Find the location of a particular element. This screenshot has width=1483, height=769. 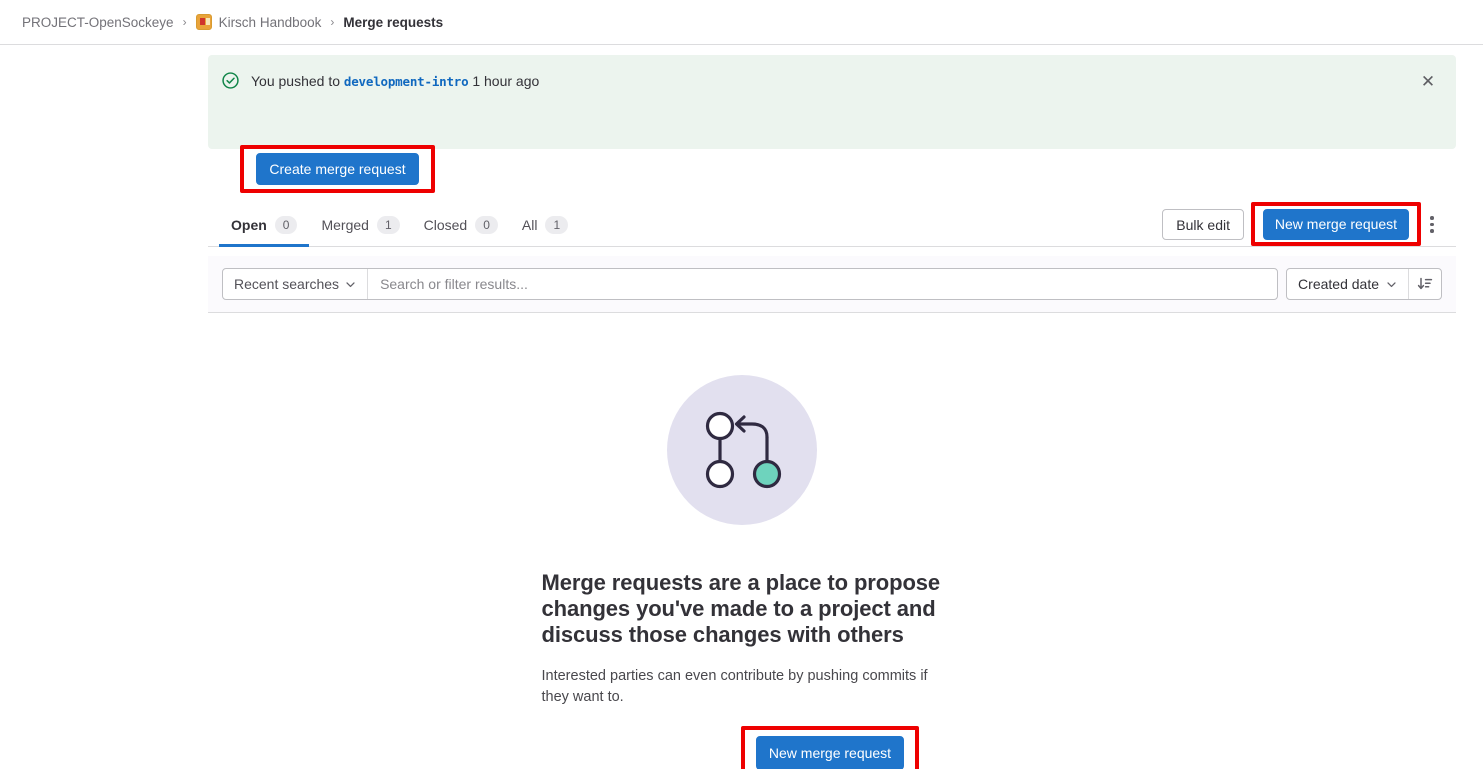

sort-by-dropdown: Created date is located at coordinates (1348, 284).